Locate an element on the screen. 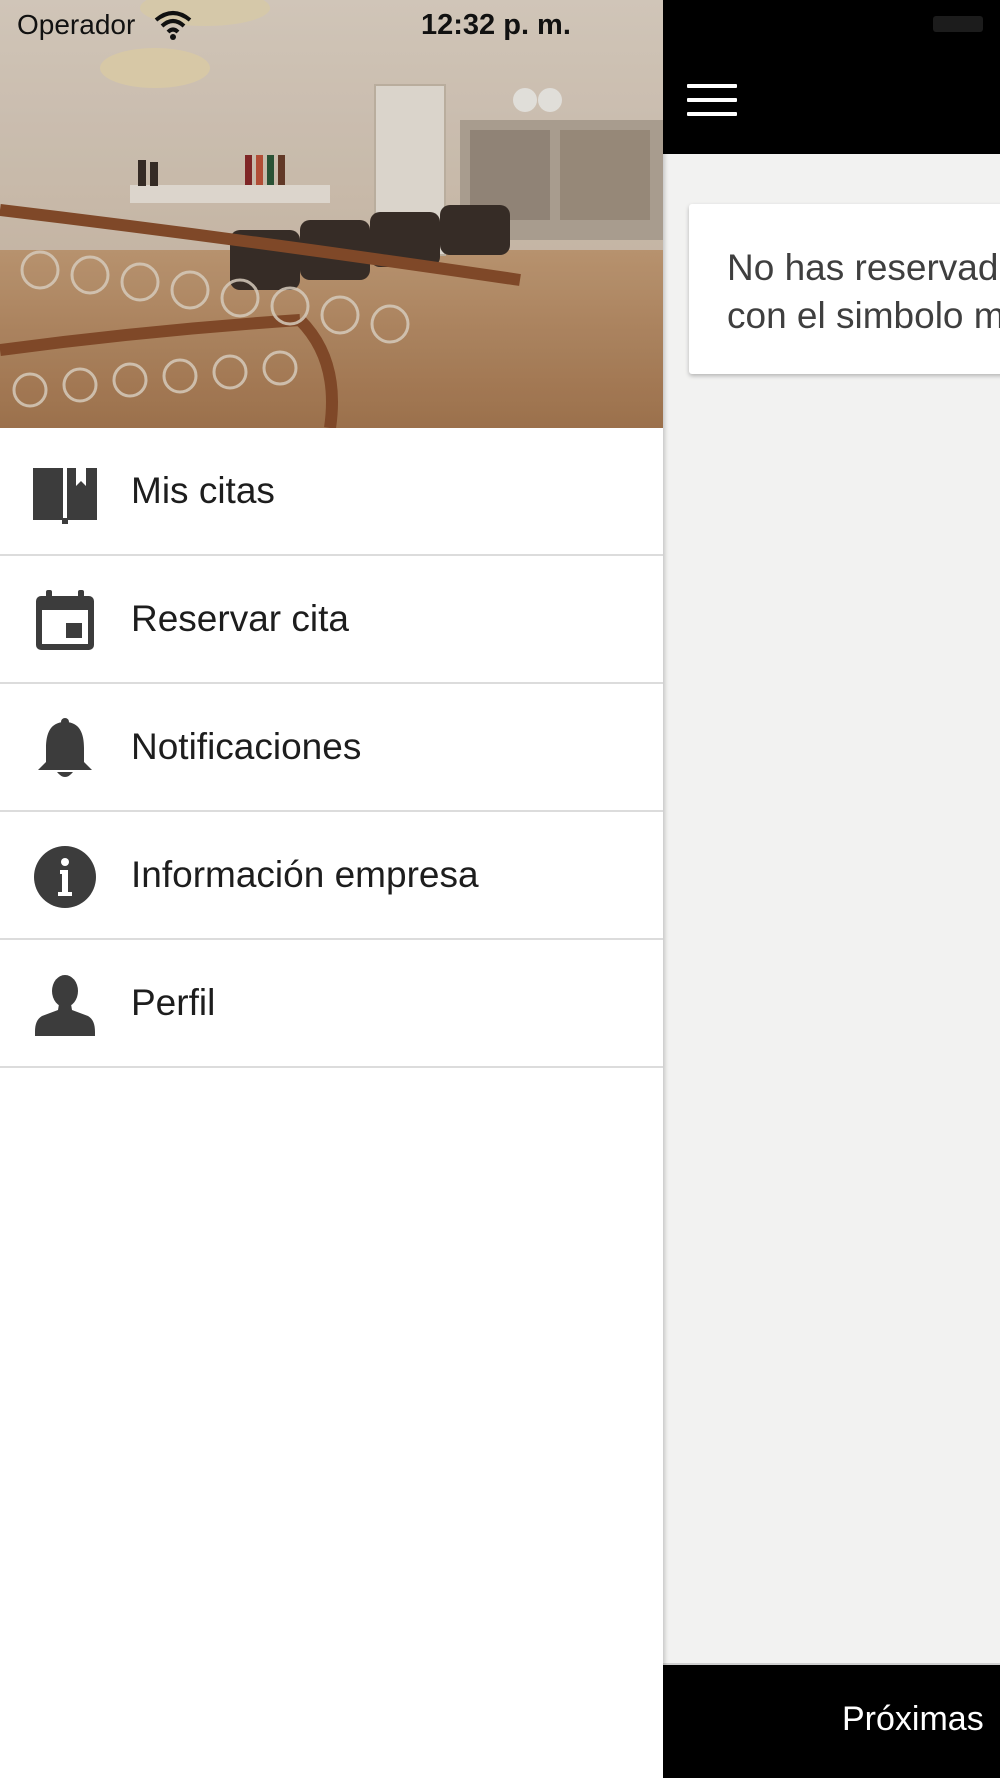  tab-proximas: Próximas is located at coordinates (913, 1719).